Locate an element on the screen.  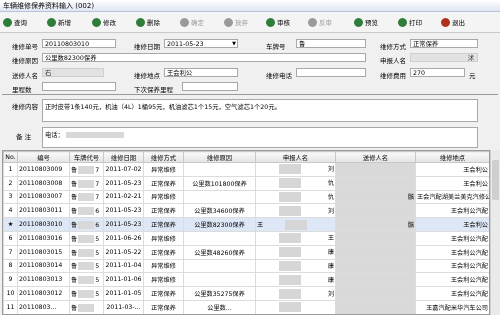
cell-date: 2011-06-26 is located at coordinates (123, 238).